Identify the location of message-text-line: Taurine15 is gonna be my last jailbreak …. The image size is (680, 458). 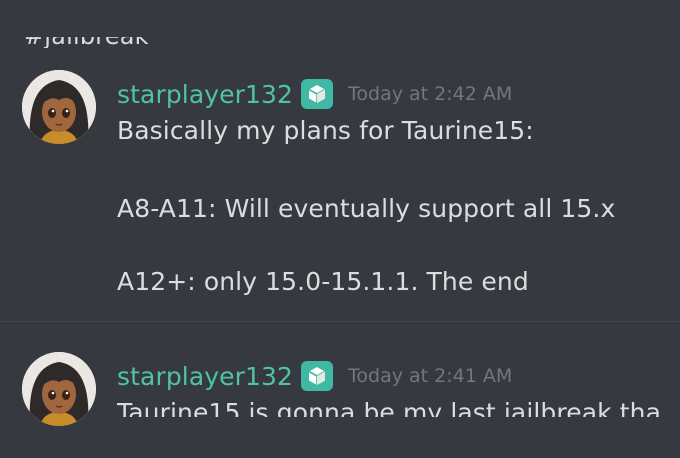
(389, 412).